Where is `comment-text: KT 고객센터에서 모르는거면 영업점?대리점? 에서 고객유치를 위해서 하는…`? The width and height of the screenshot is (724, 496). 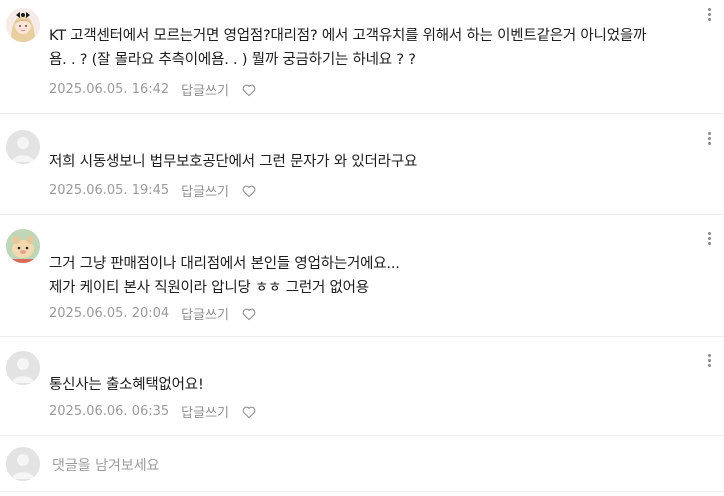
comment-text: KT 고객센터에서 모르는거면 영업점?대리점? 에서 고객유치를 위해서 하는… is located at coordinates (366, 48).